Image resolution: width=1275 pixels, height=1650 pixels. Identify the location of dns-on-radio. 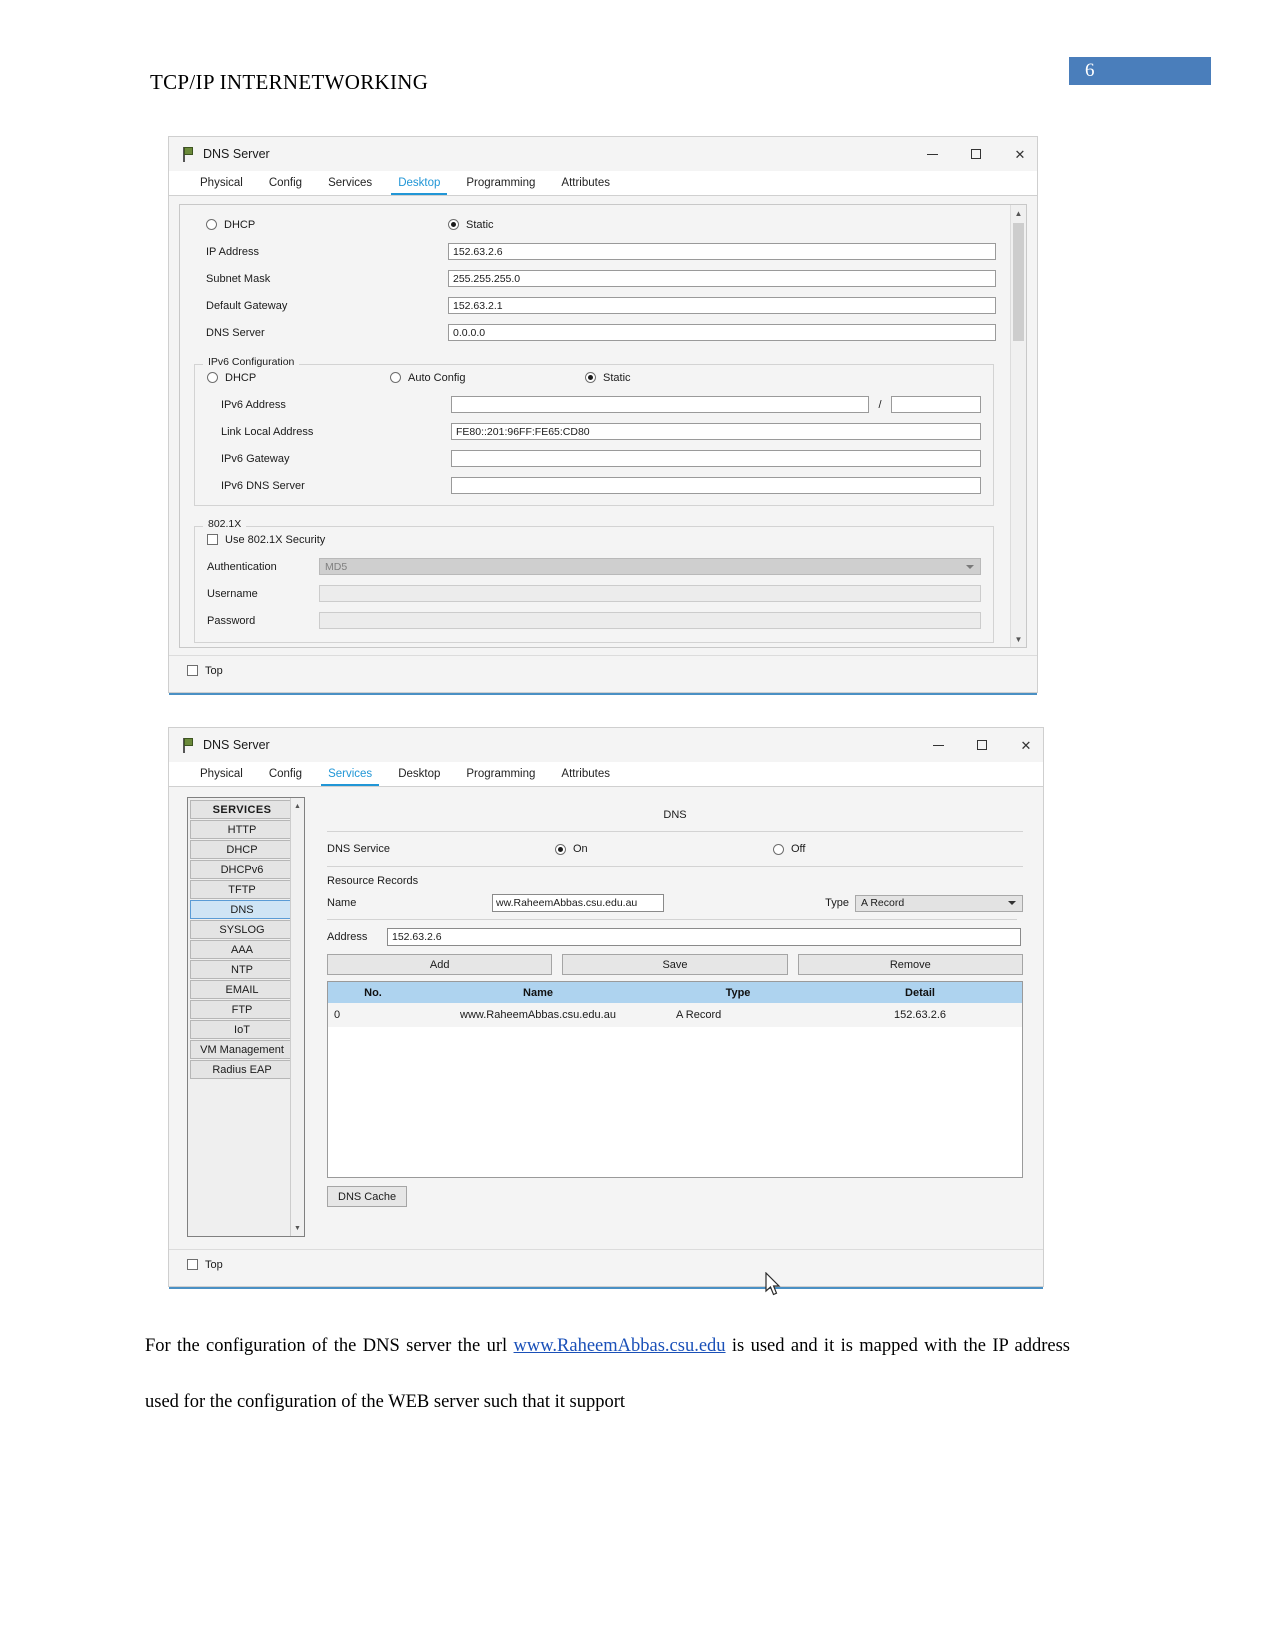
(560, 849).